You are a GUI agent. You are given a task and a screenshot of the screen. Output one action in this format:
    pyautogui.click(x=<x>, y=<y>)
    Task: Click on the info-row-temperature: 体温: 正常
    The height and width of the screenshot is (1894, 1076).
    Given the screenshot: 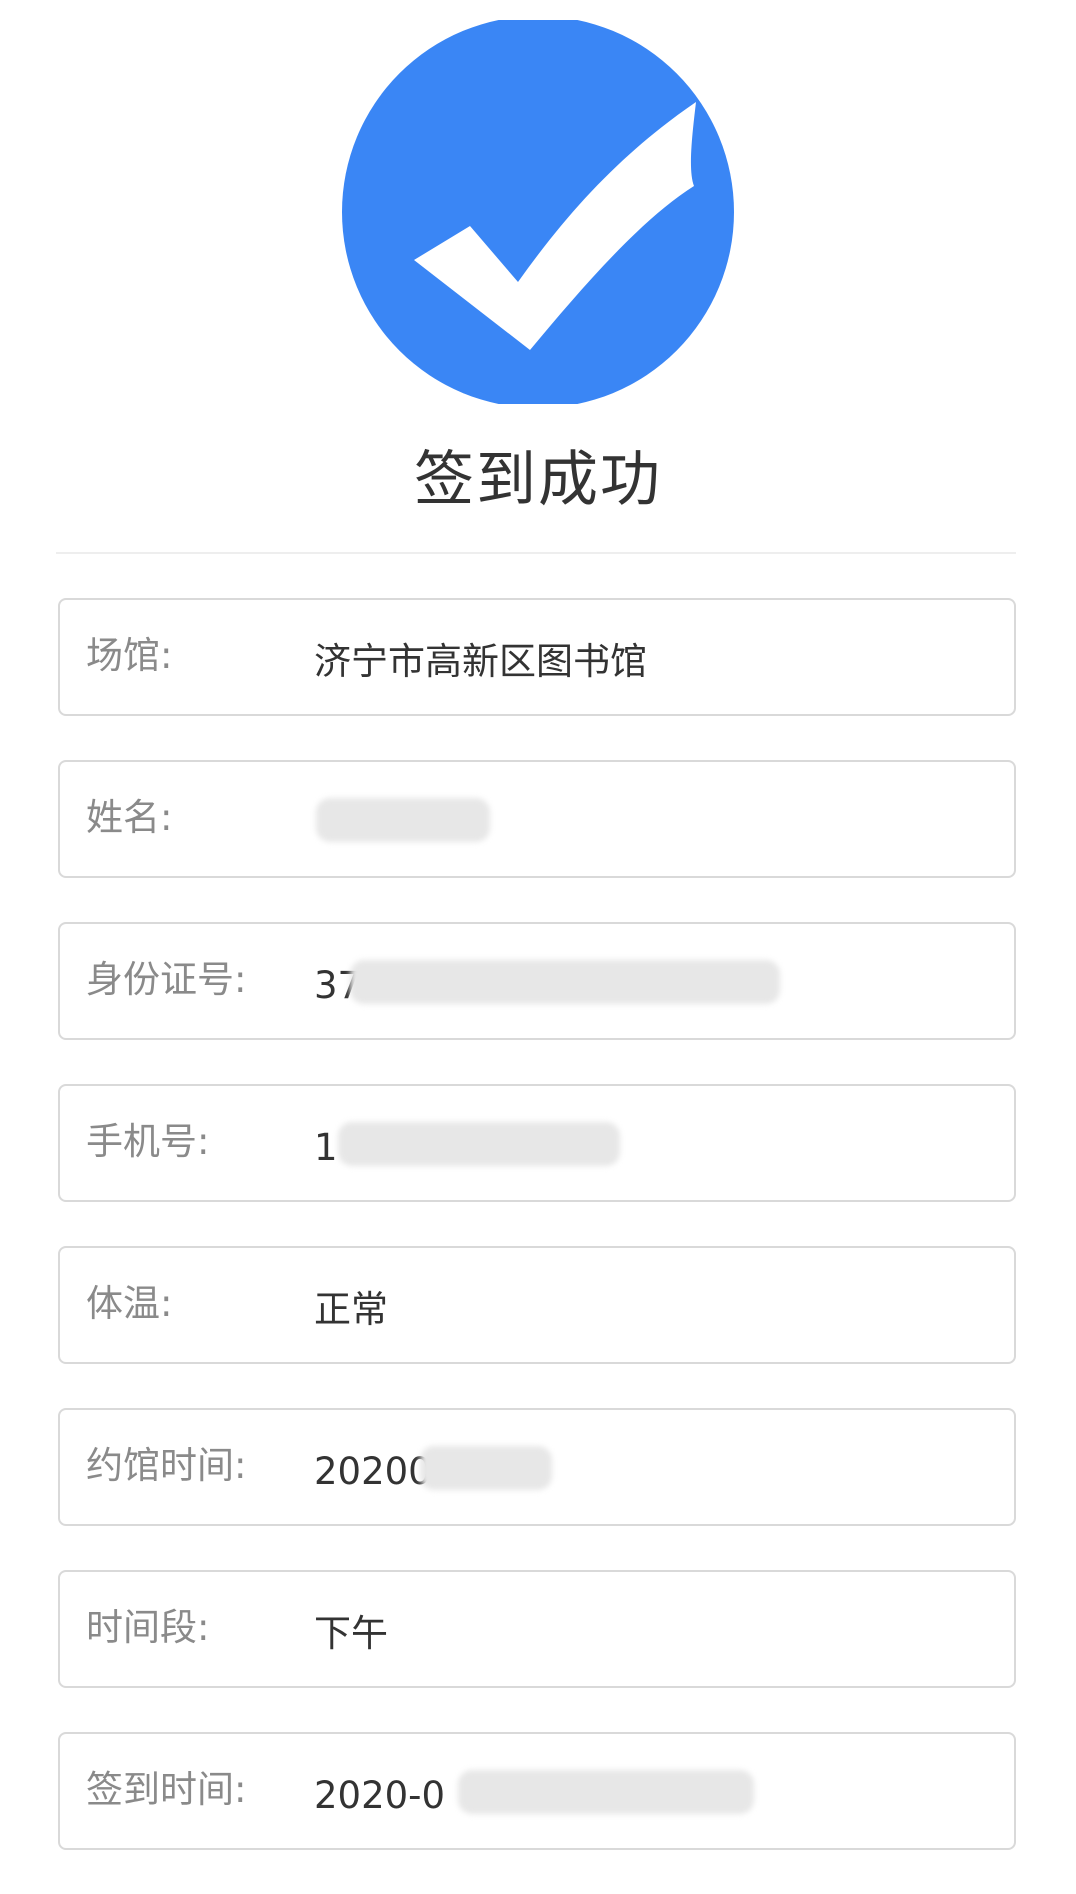 What is the action you would take?
    pyautogui.click(x=537, y=1305)
    